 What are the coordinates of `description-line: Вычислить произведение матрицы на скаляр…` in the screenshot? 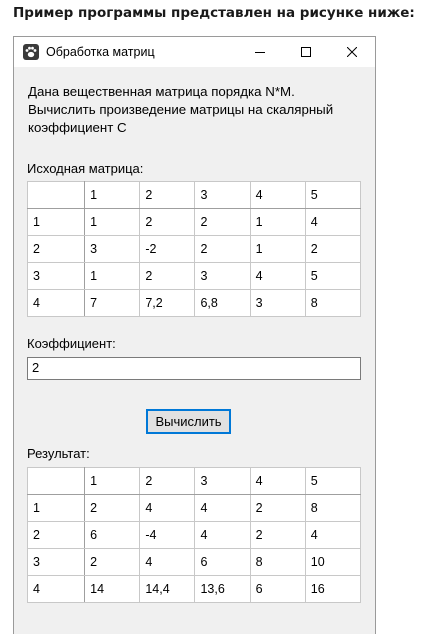 It's located at (181, 109).